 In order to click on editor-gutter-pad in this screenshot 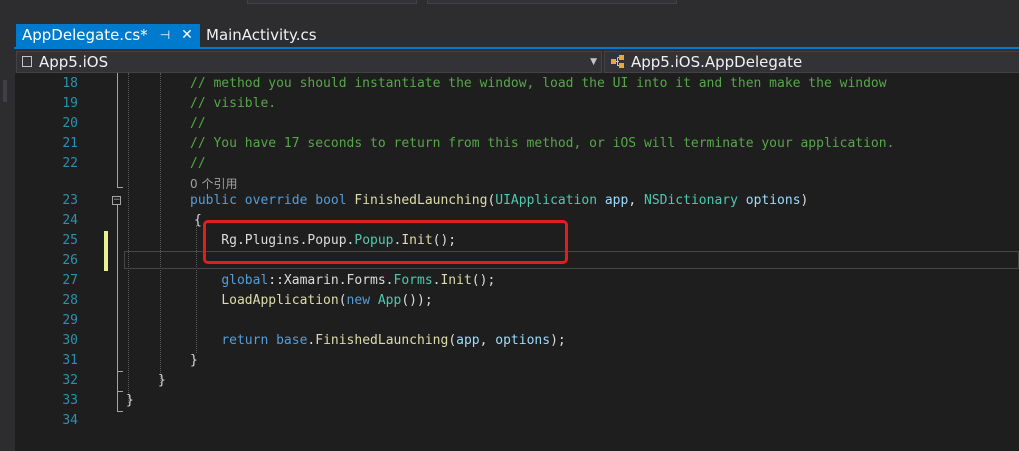, I will do `click(25, 262)`.